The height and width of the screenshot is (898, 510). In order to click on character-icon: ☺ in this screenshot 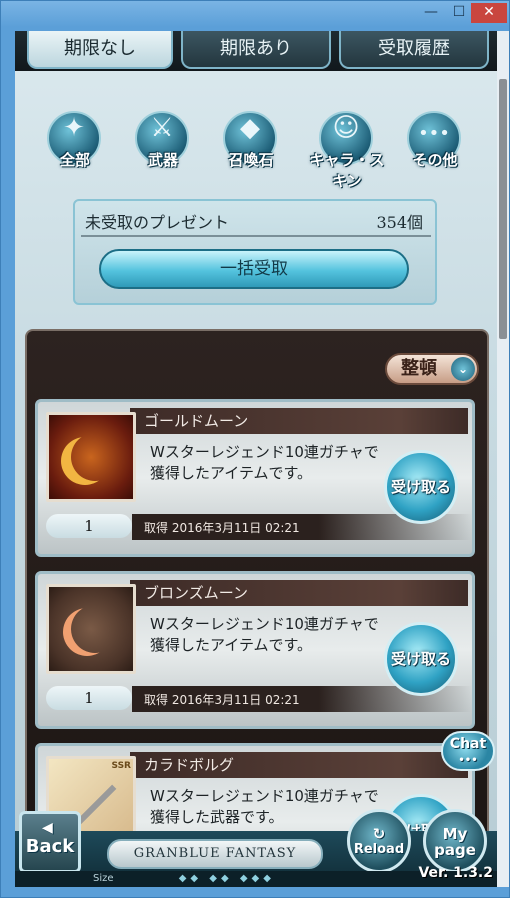, I will do `click(346, 128)`.